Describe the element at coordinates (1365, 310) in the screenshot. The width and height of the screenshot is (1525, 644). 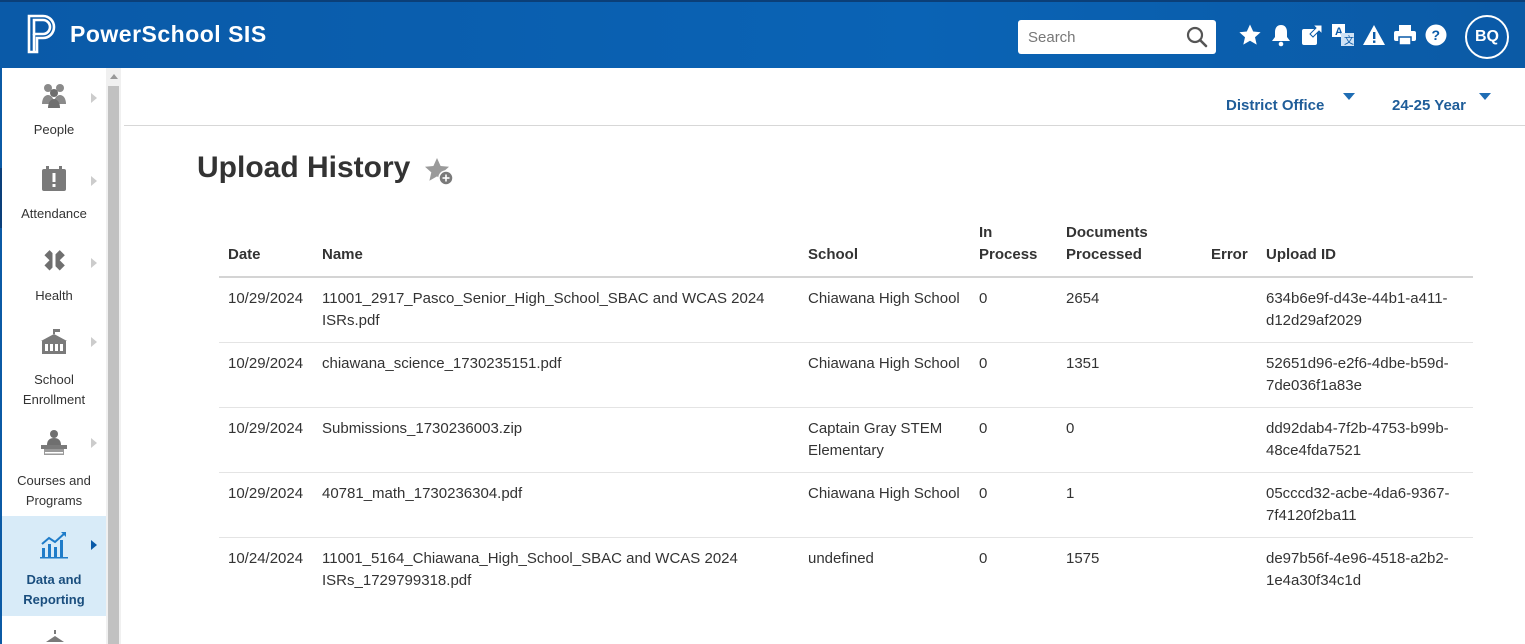
I see `cell-upload-id: 634b6e9f-d43e-44b1-a411-d12d29af2029` at that location.